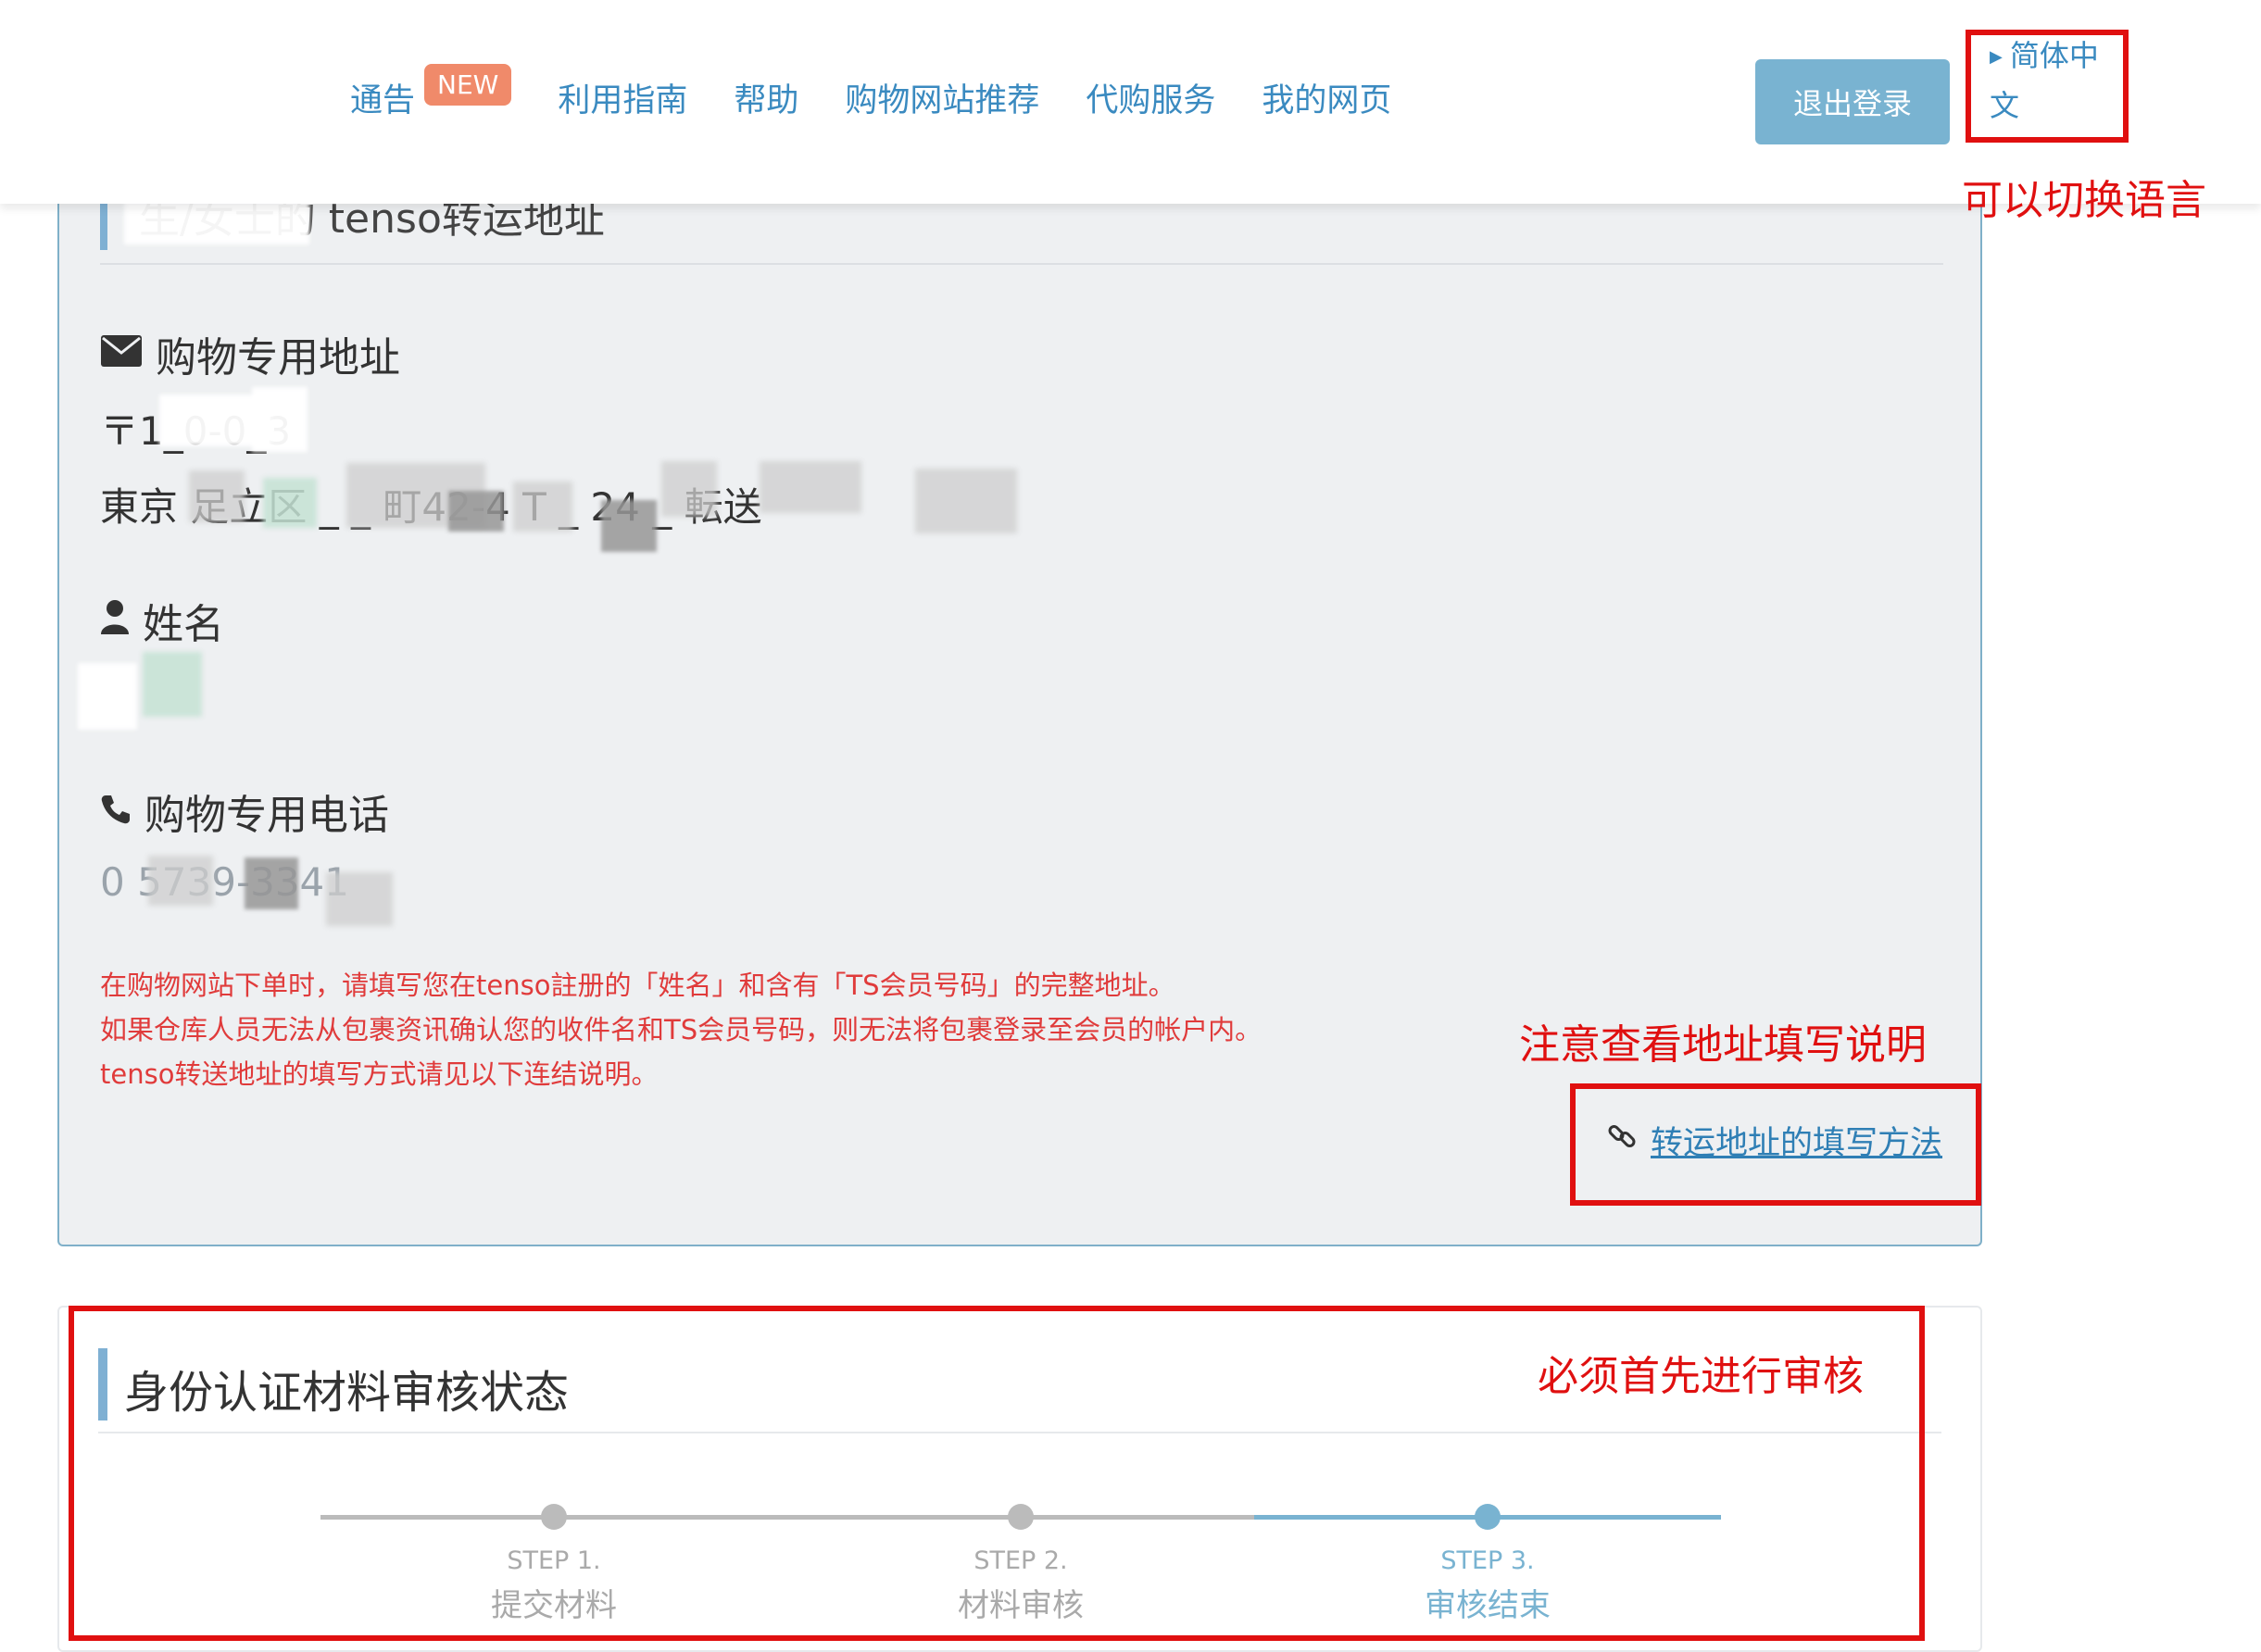 The height and width of the screenshot is (1652, 2261). What do you see at coordinates (347, 1393) in the screenshot?
I see `status-title: 身份认证材料审核状态` at bounding box center [347, 1393].